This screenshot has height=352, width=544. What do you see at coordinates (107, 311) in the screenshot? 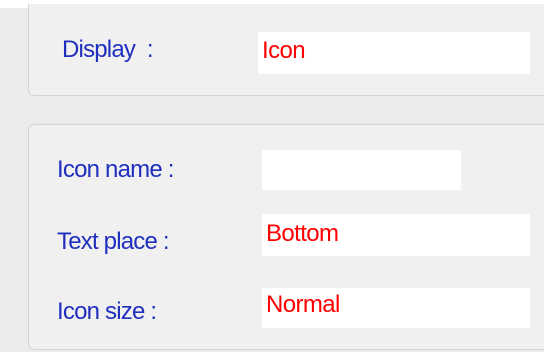
I see `icon-size-label: Icon size :` at bounding box center [107, 311].